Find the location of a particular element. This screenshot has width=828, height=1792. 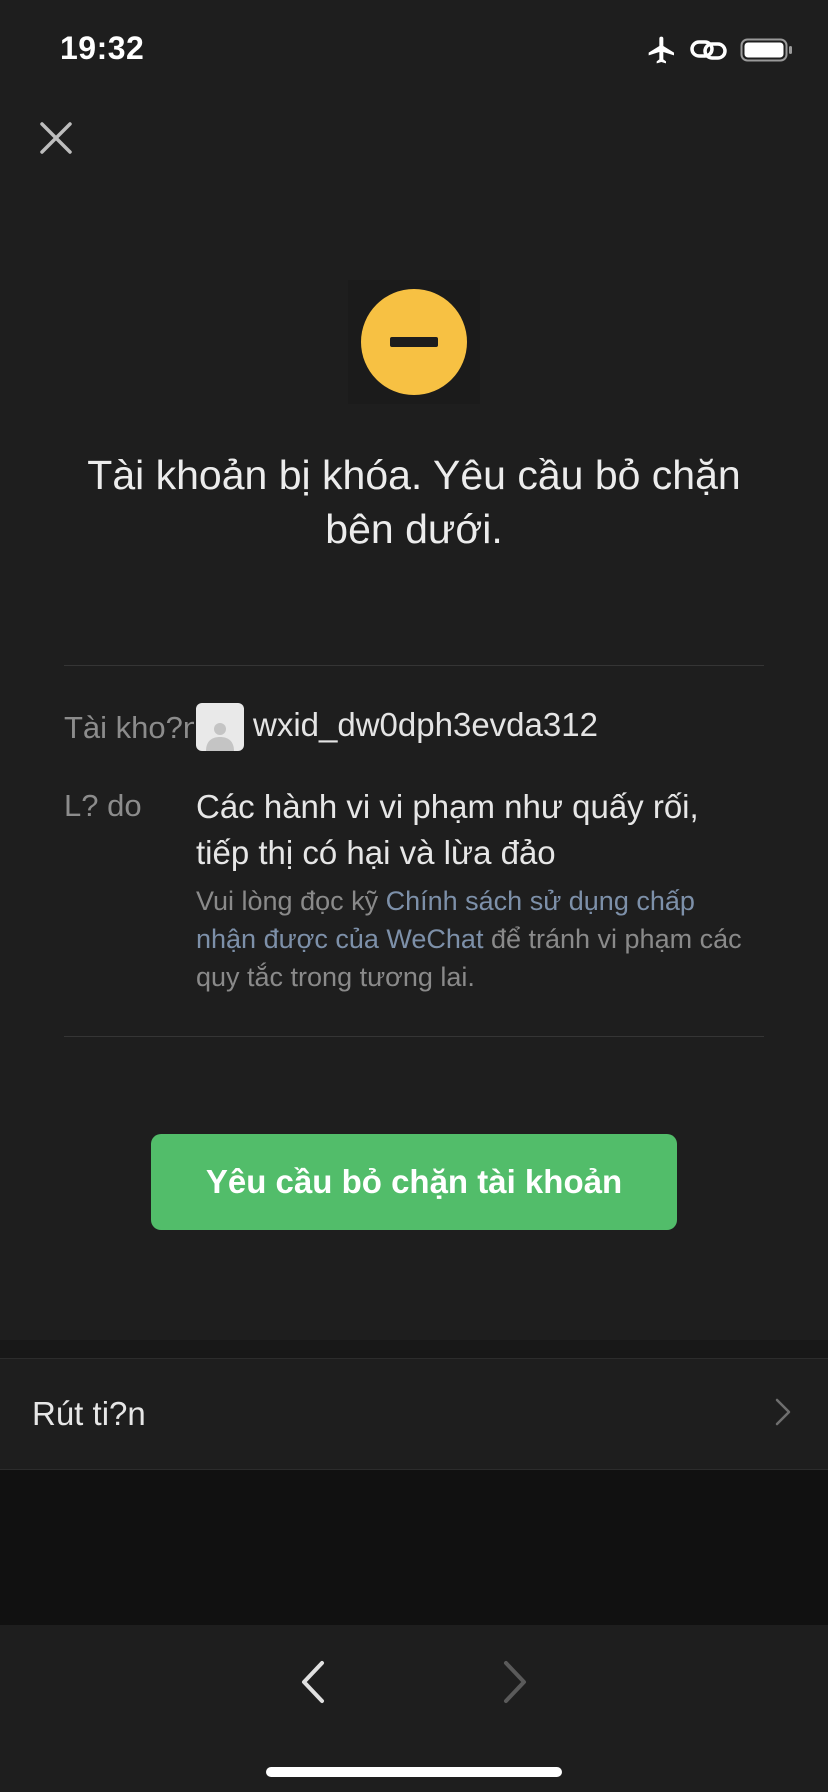

withdraw-row: Rút ti?n is located at coordinates (414, 1414).